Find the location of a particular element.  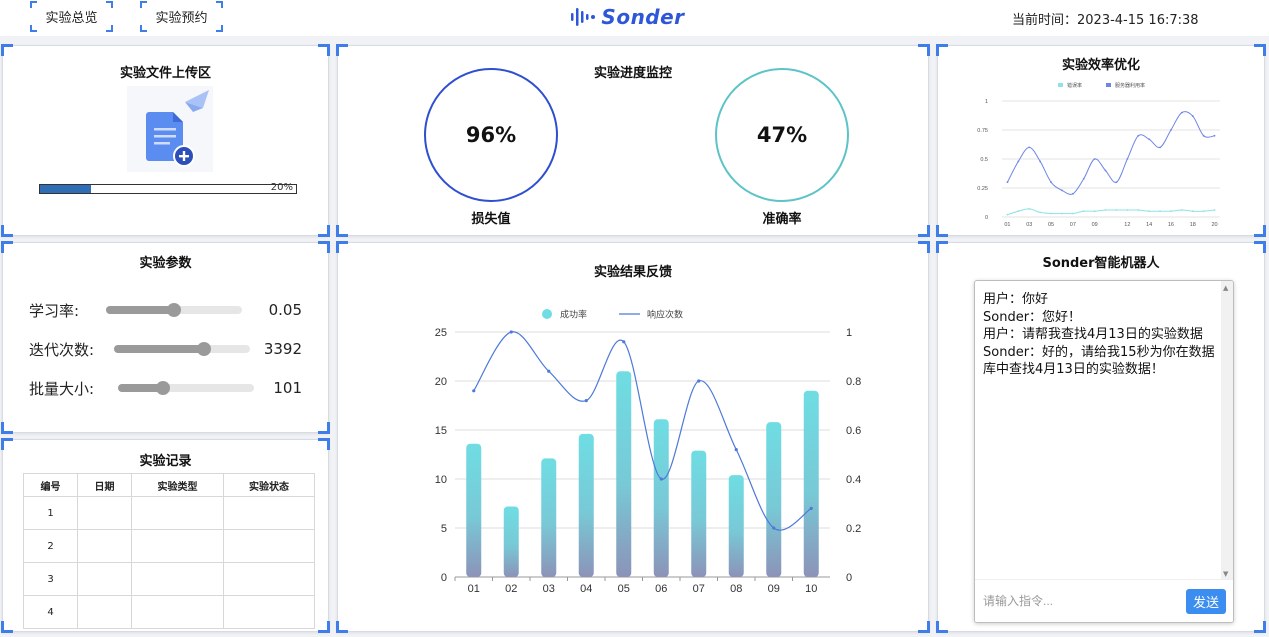

x-tick-label: 08 is located at coordinates (736, 589).